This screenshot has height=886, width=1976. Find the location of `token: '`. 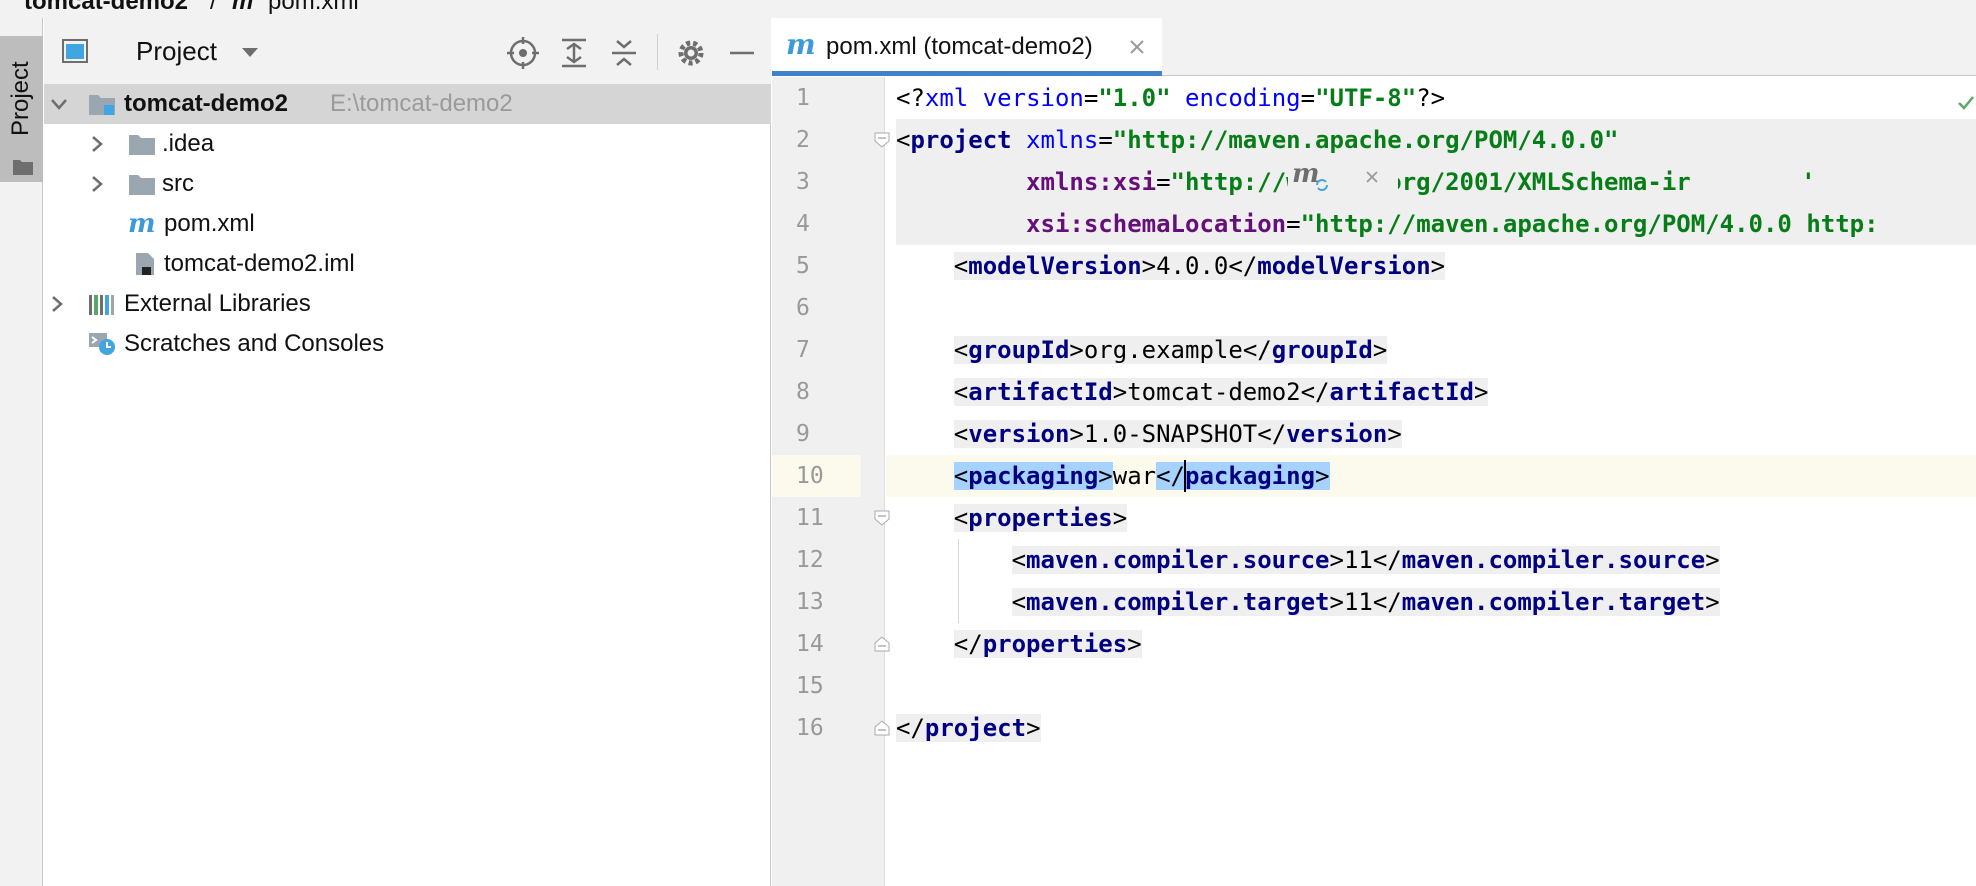

token: ' is located at coordinates (1801, 182).